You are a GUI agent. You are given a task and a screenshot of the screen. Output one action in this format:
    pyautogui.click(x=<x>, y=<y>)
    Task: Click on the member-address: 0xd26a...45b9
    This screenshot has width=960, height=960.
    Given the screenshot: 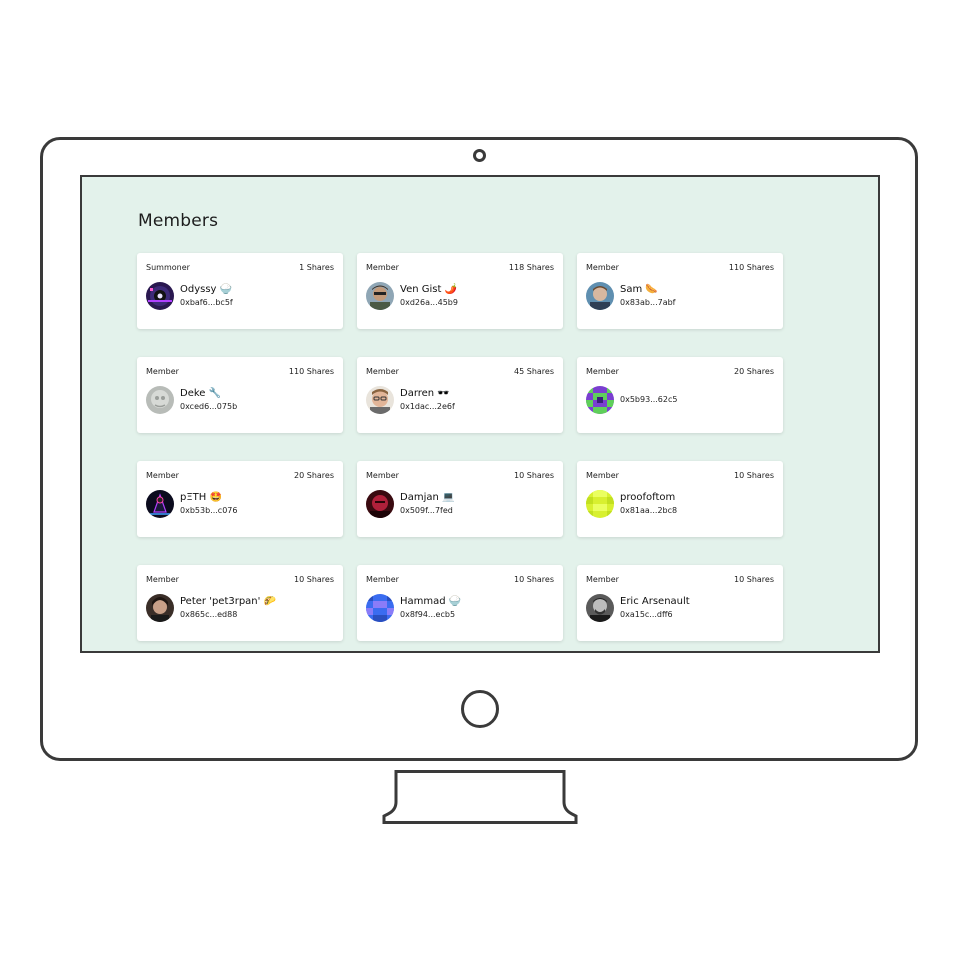 What is the action you would take?
    pyautogui.click(x=429, y=302)
    